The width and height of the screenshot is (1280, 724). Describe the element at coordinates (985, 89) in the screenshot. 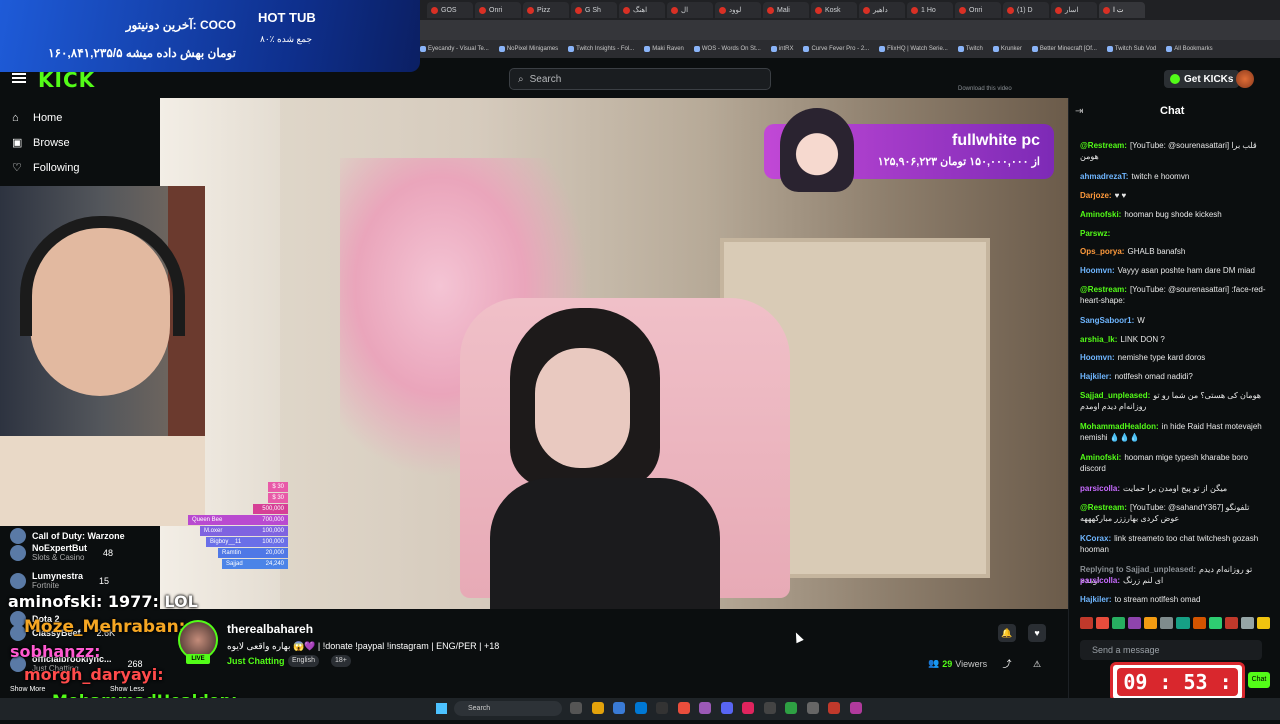

I see `download-video-hint: Download this video` at that location.